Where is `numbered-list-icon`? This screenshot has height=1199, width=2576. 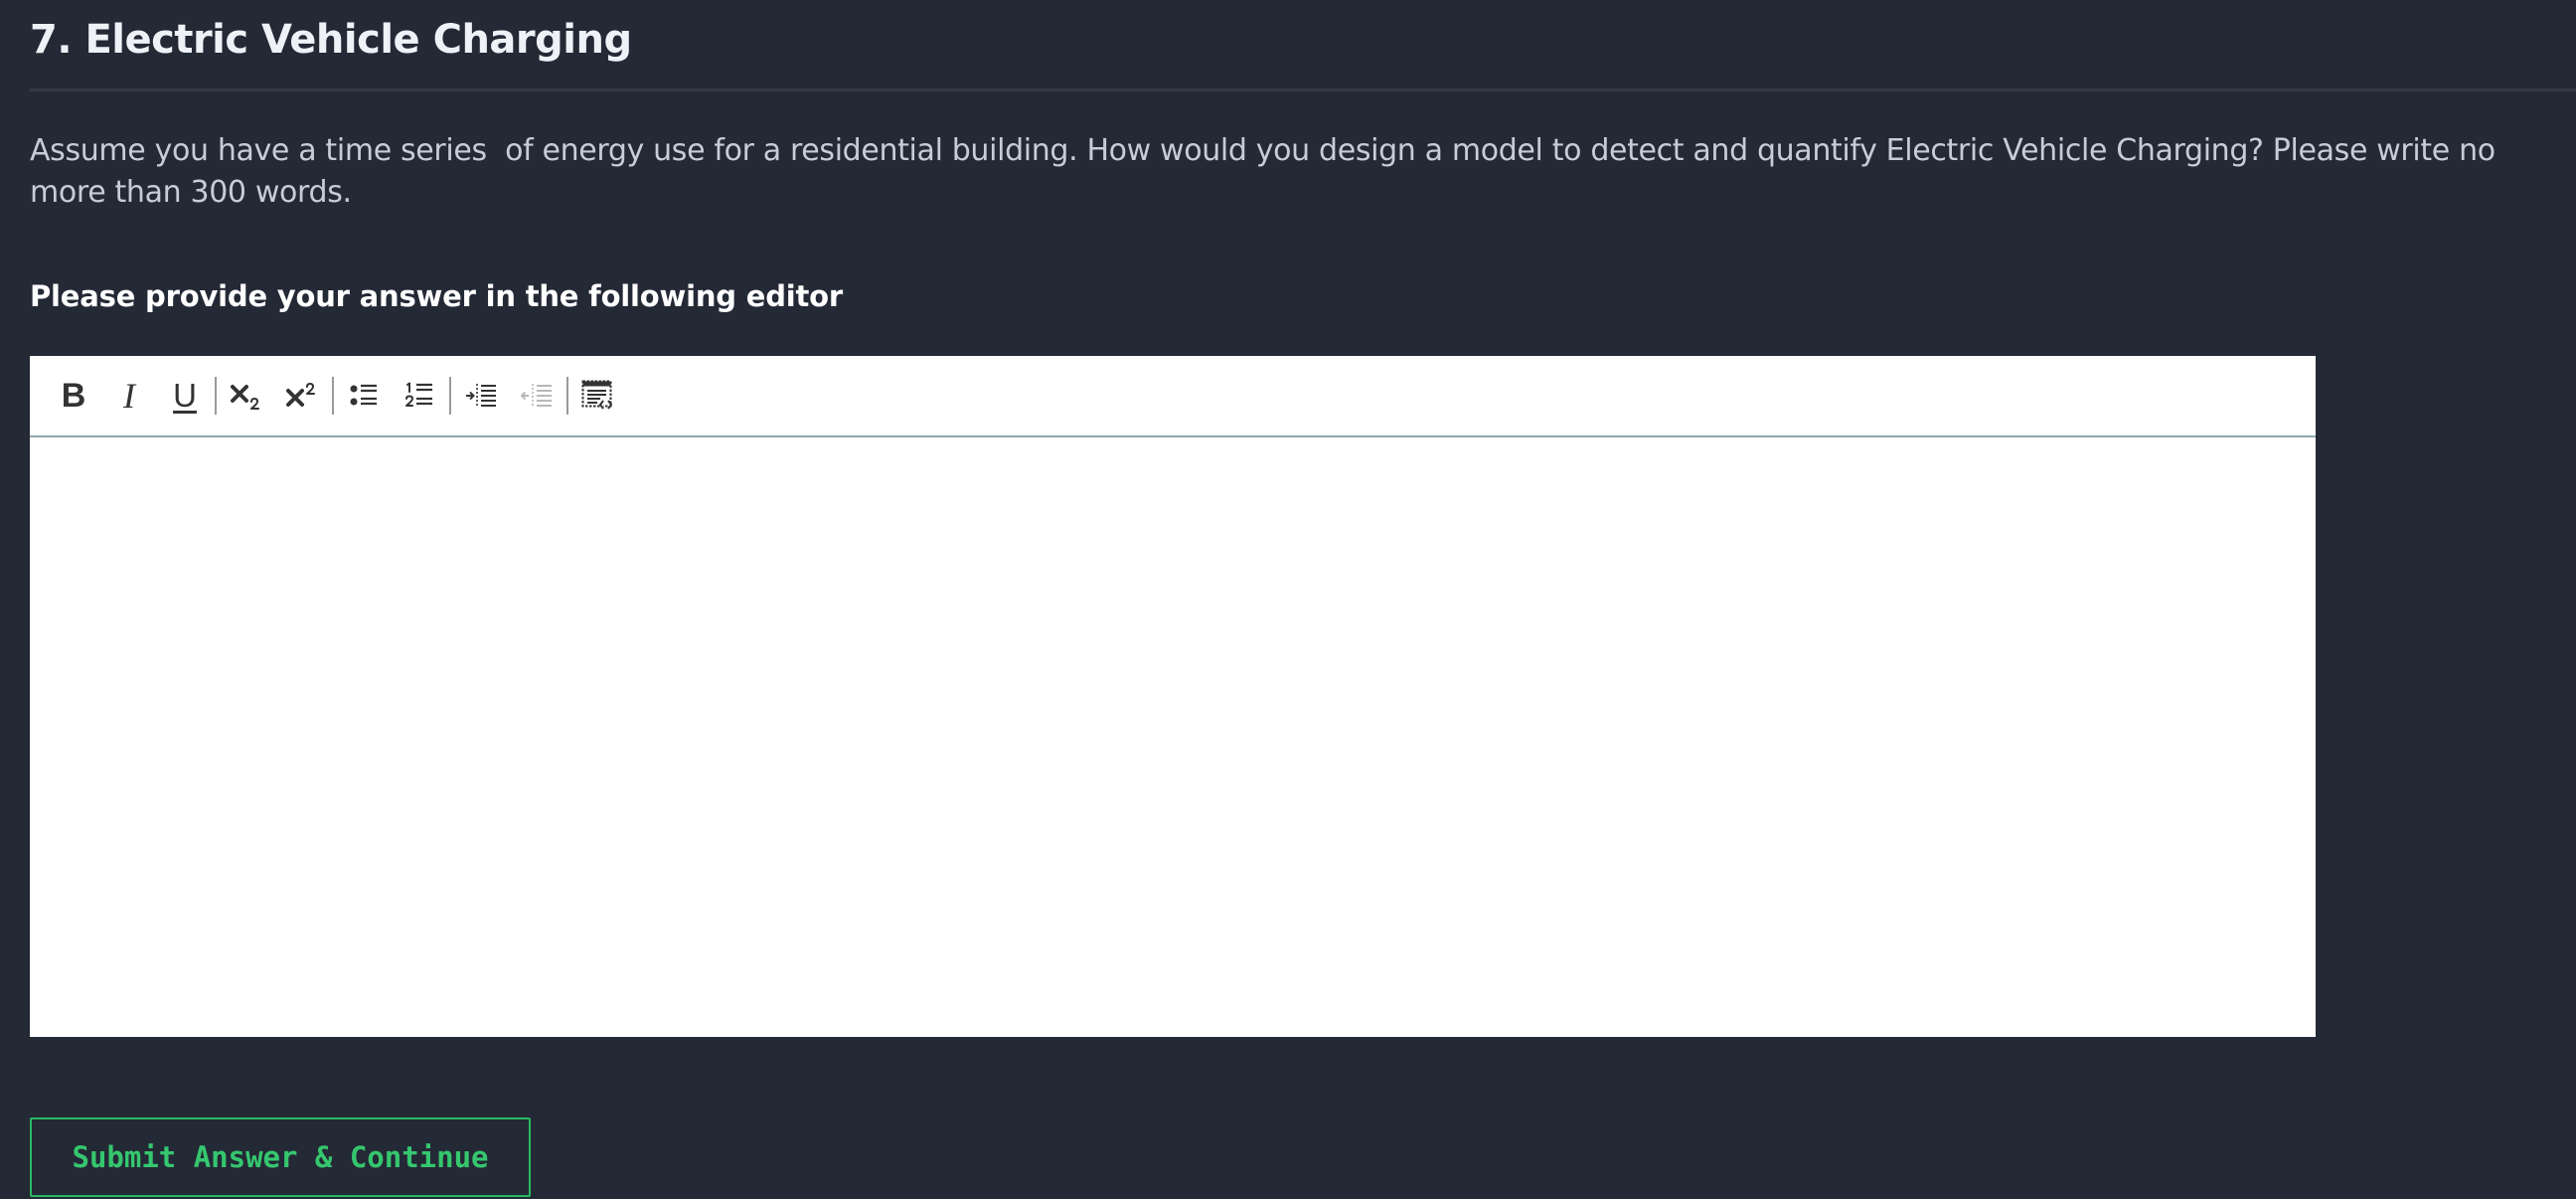
numbered-list-icon is located at coordinates (419, 396).